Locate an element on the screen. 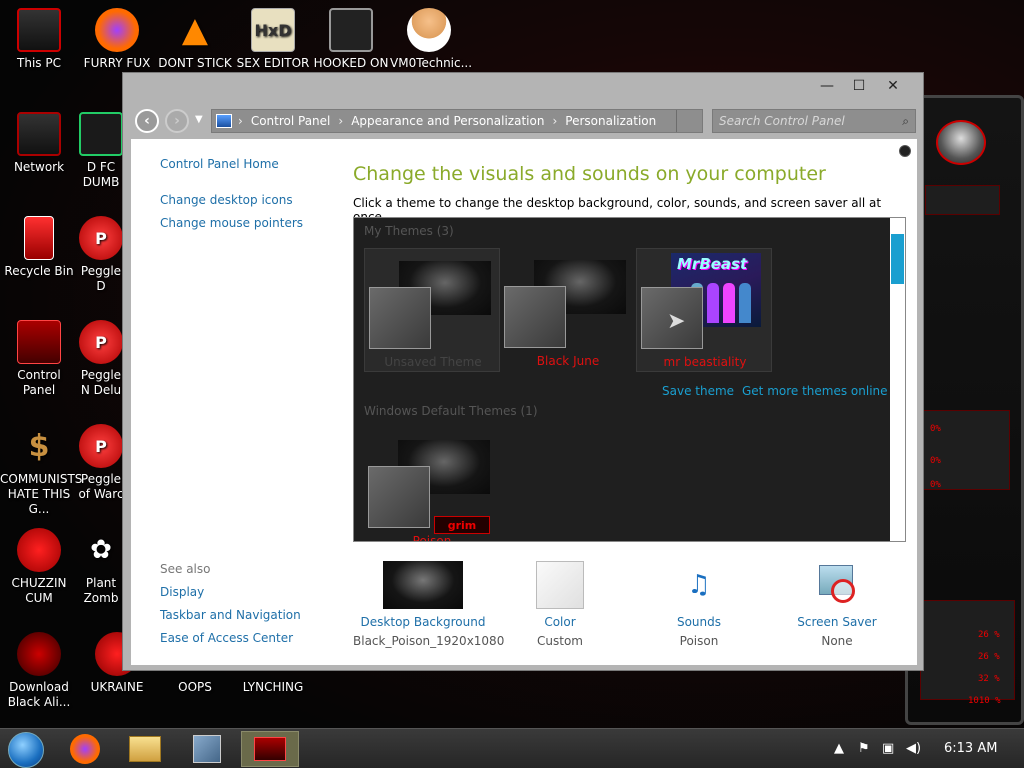 Image resolution: width=1024 pixels, height=768 pixels. save-theme-link: Save theme is located at coordinates (698, 391).